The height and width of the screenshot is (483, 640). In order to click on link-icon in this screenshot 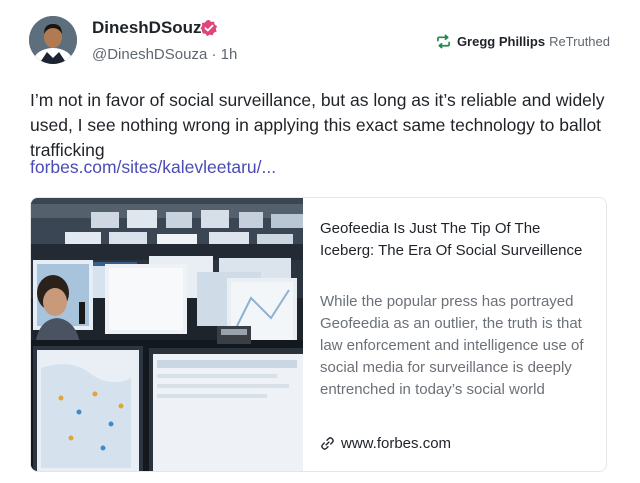, I will do `click(327, 443)`.